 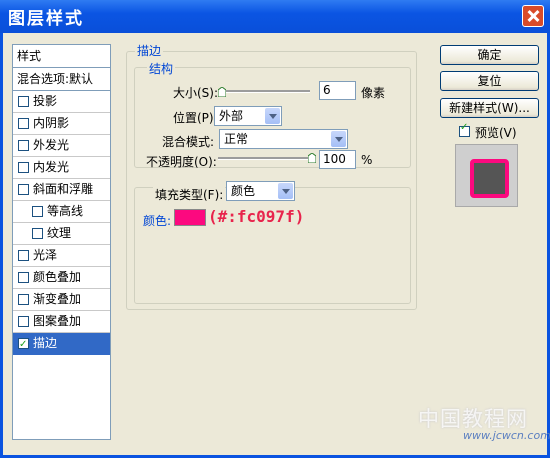 I want to click on close-button, so click(x=533, y=16).